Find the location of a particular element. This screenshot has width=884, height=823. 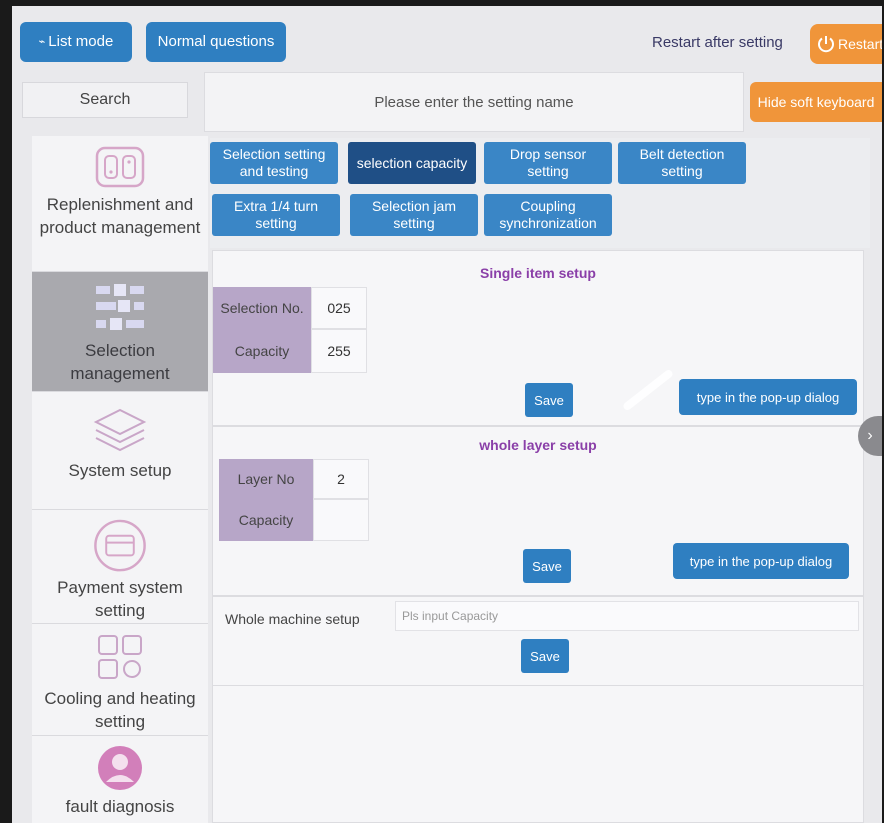

whole-layer-popup-button: type in the pop-up dialog is located at coordinates (761, 561).